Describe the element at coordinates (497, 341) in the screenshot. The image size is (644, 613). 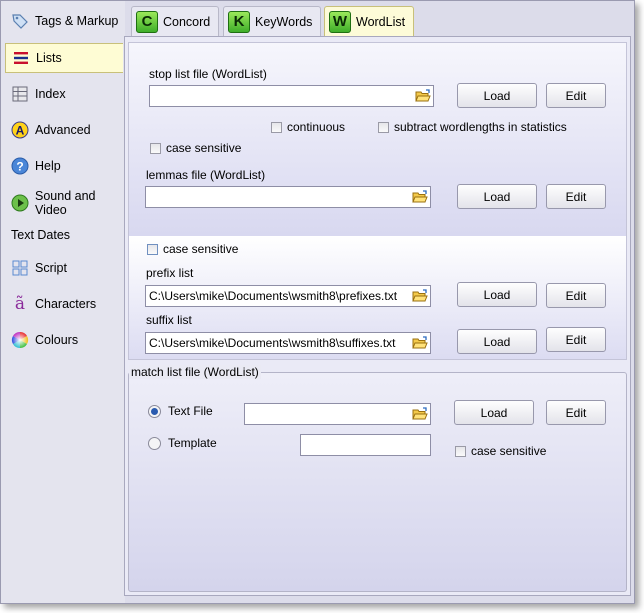
I see `suffix-load-button: Load` at that location.